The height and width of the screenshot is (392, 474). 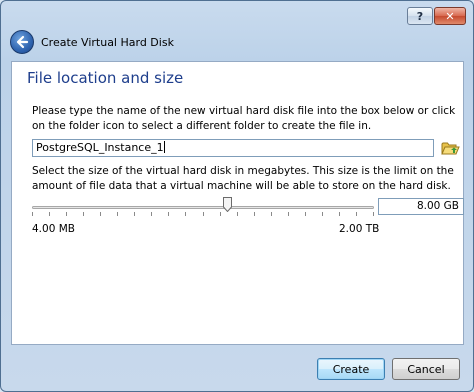 I want to click on size-slider, so click(x=203, y=207).